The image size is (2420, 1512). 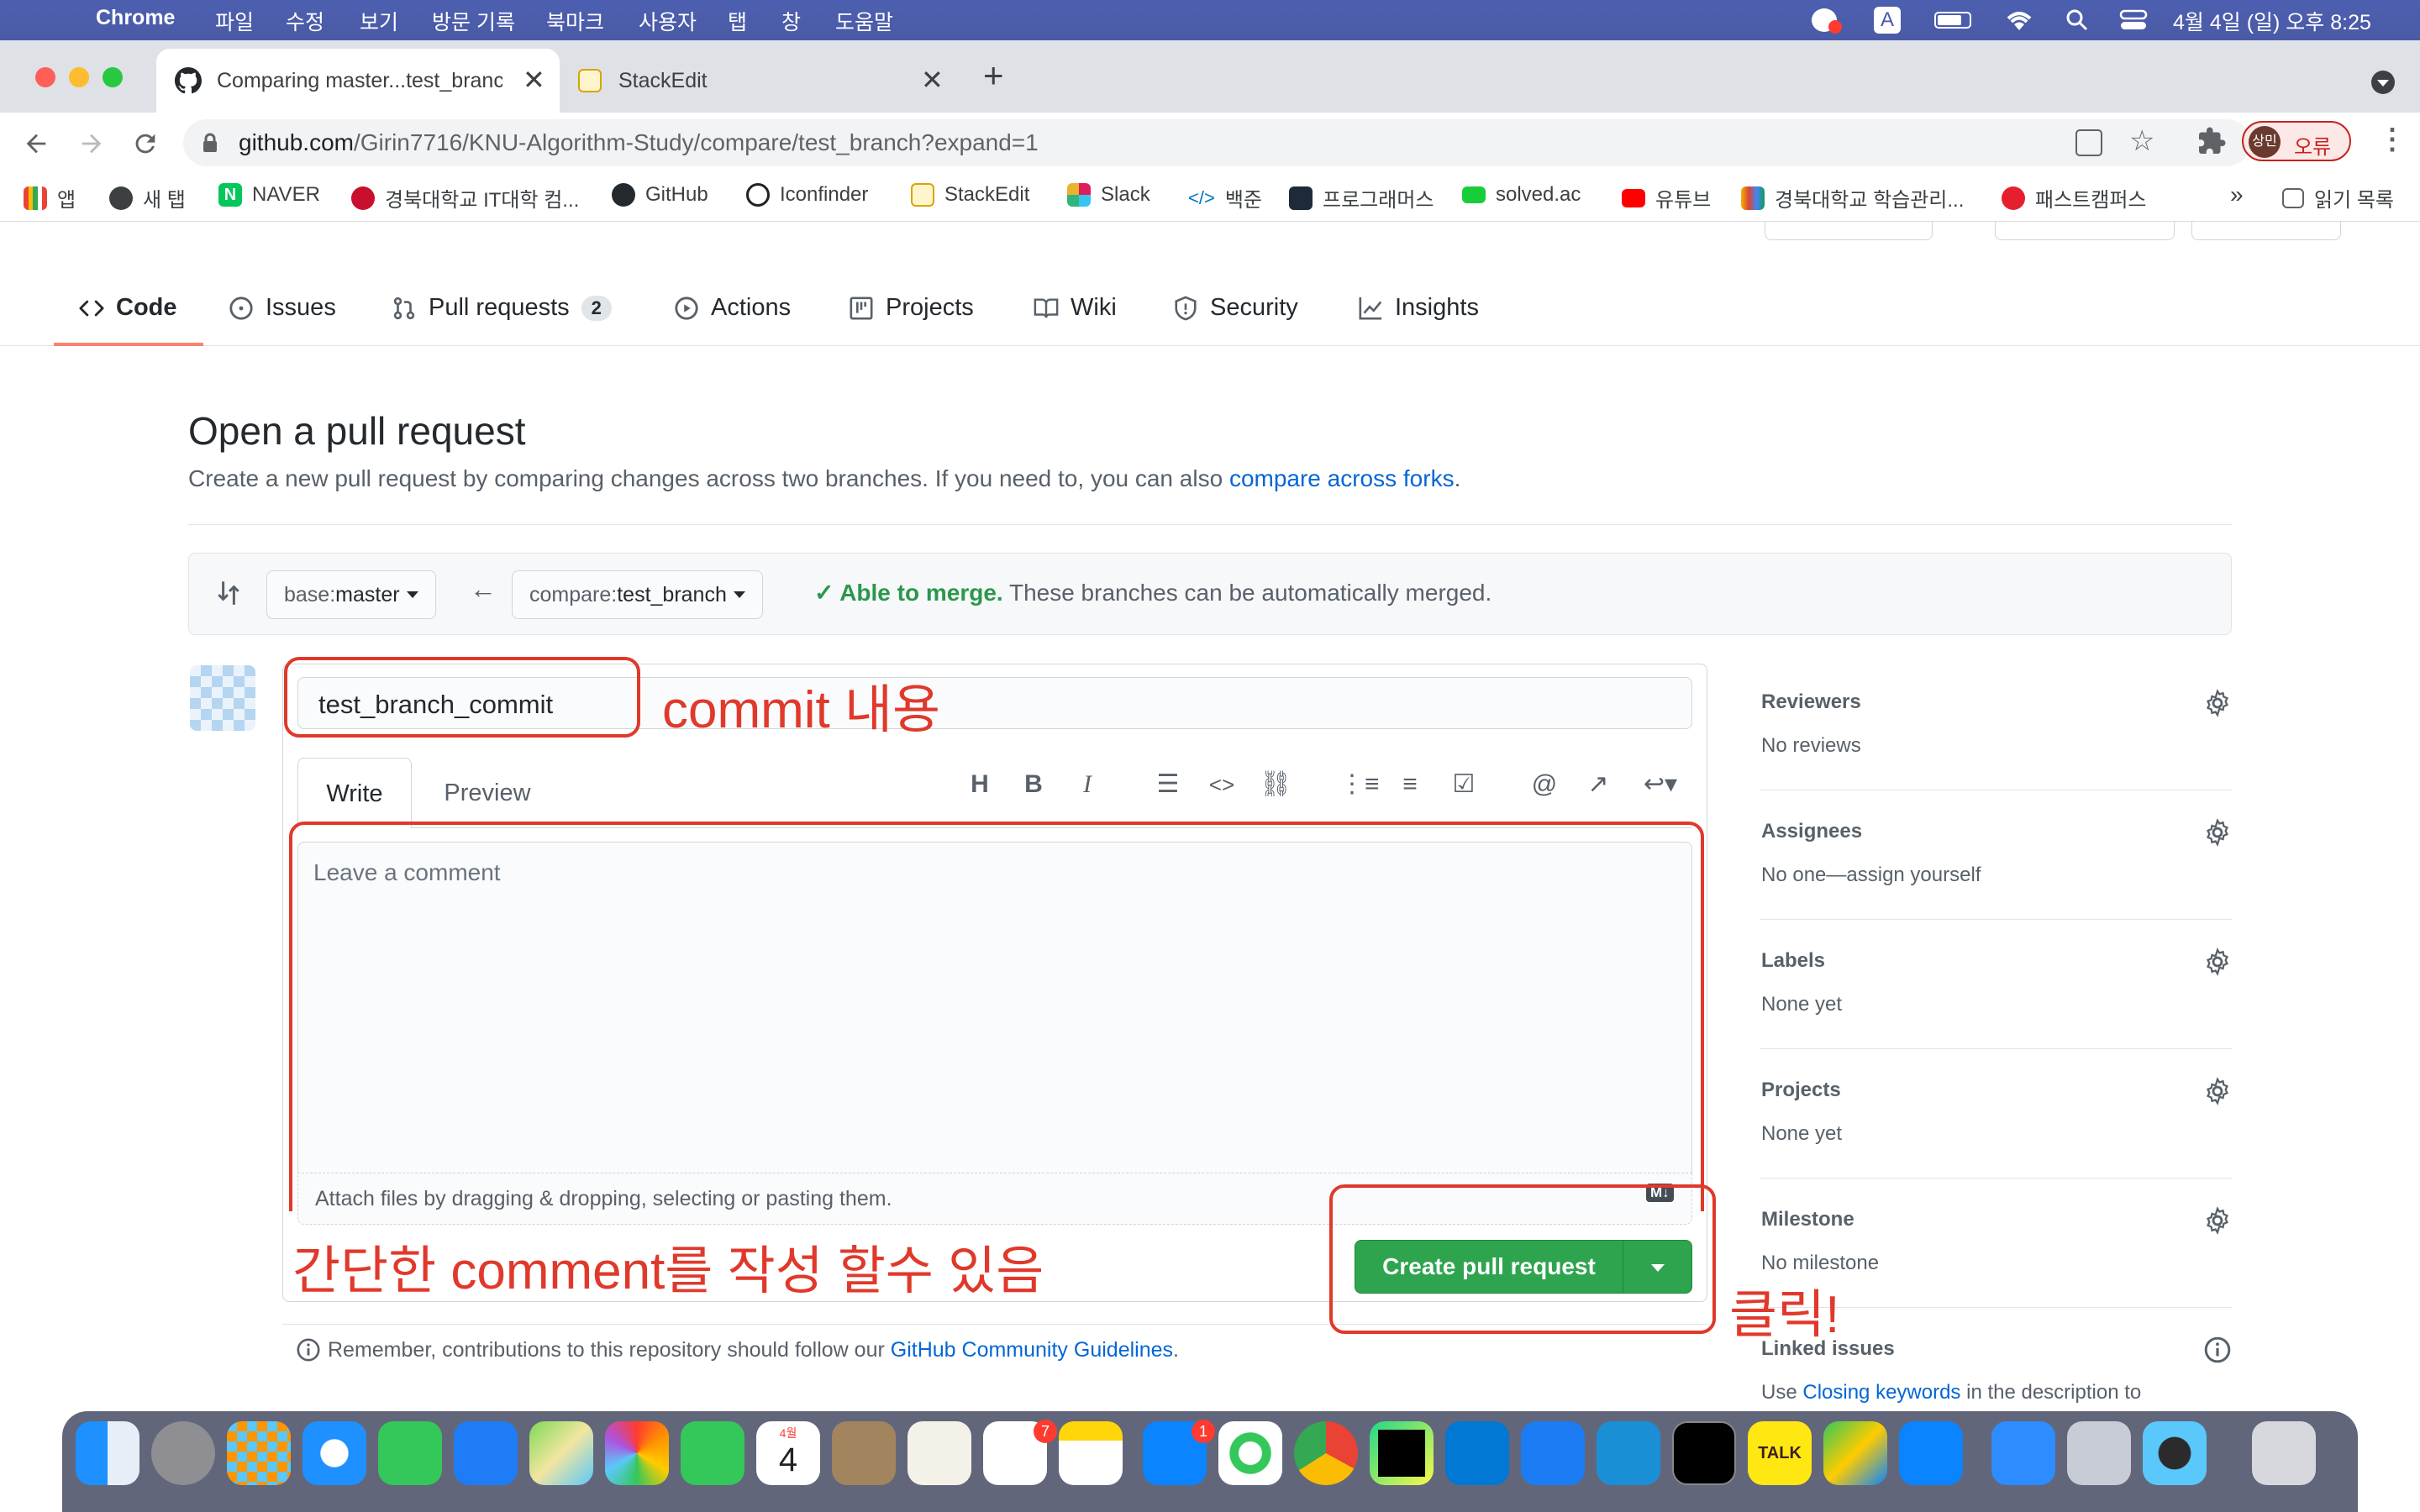 I want to click on menu-file: 파일, so click(x=234, y=21).